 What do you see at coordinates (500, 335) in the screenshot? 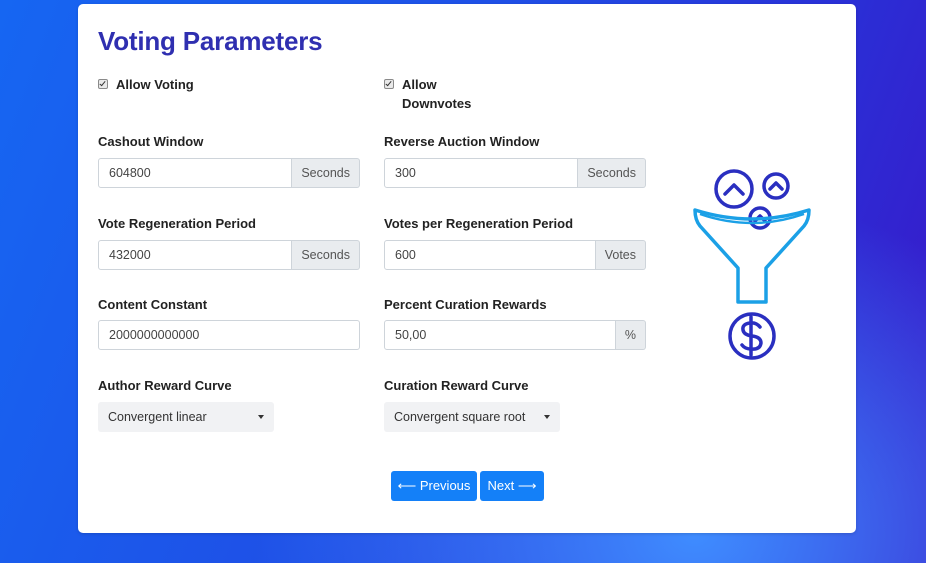
I see `percent-curation-rewards-input: 50,00` at bounding box center [500, 335].